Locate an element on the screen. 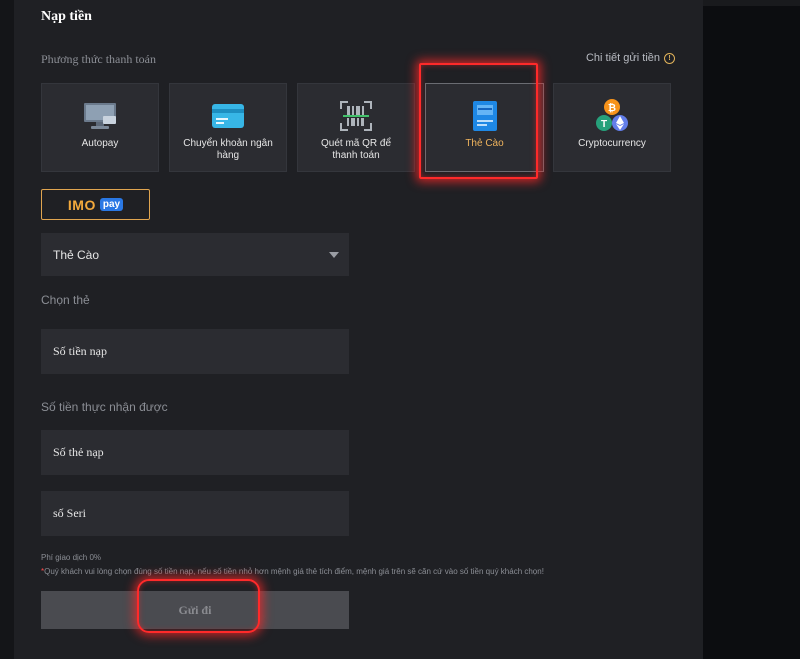  submit-button: Gửi đi is located at coordinates (195, 610).